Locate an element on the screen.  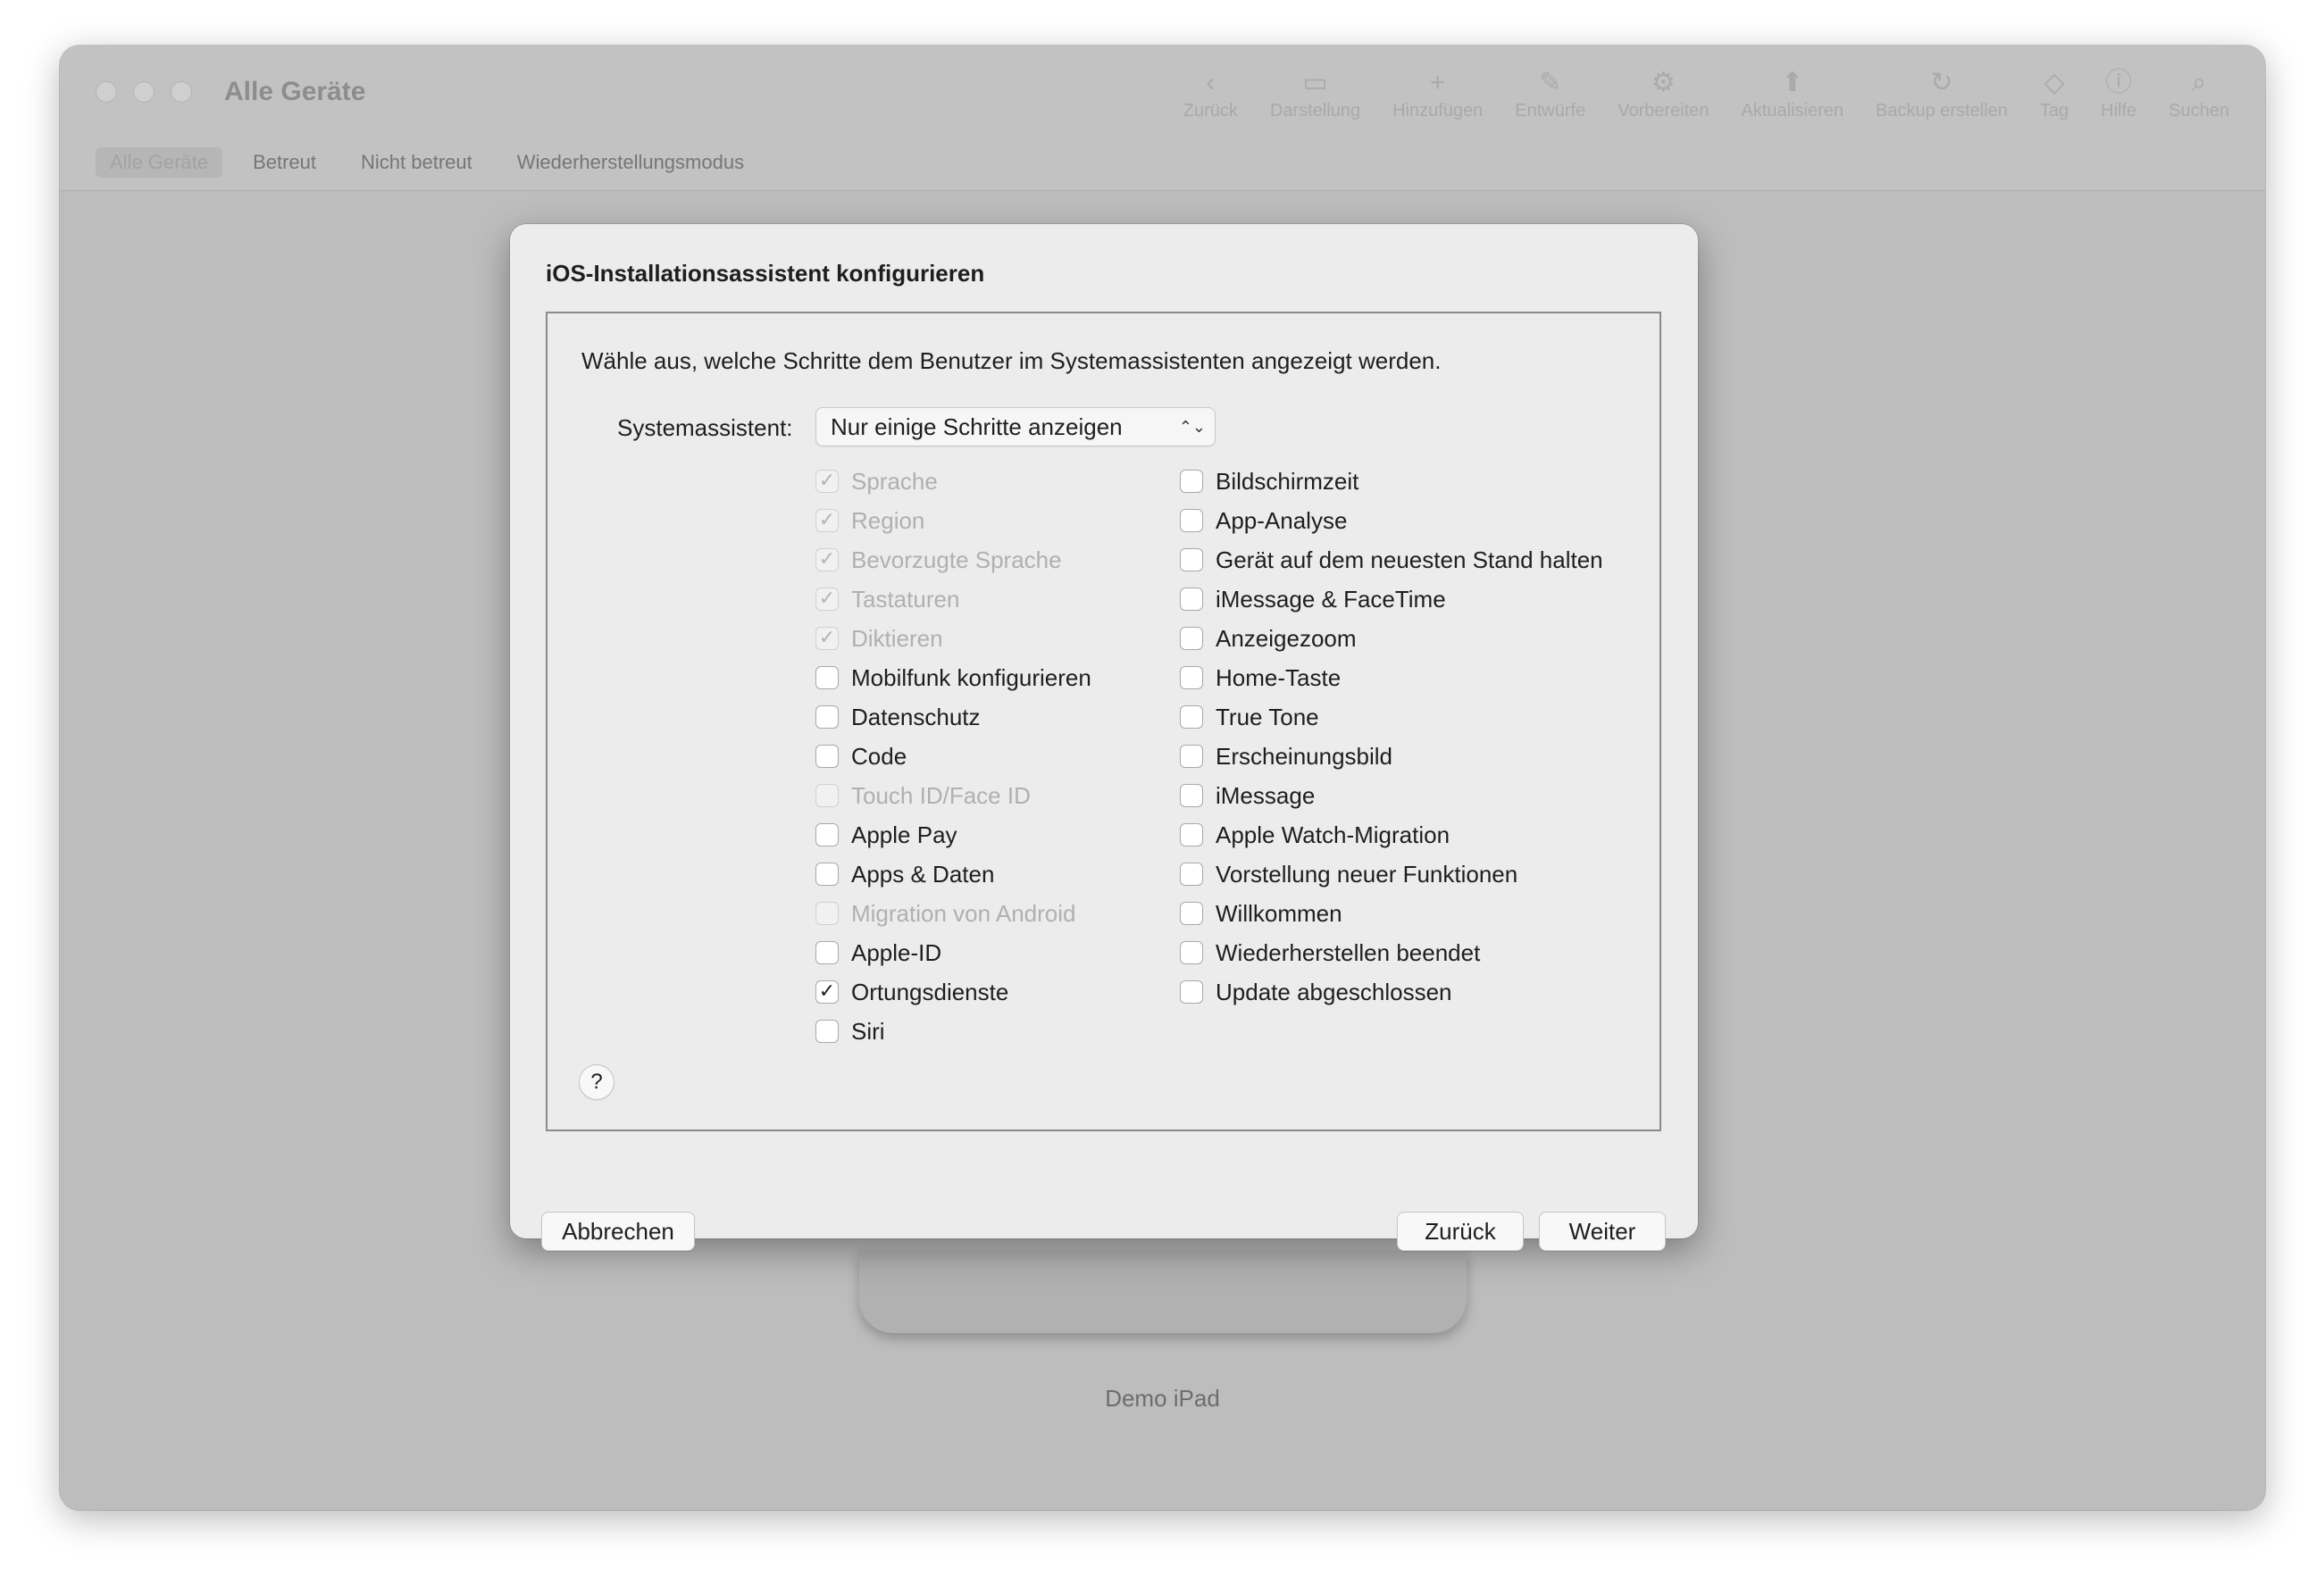
toolbar-item-label: Tag is located at coordinates (2054, 111).